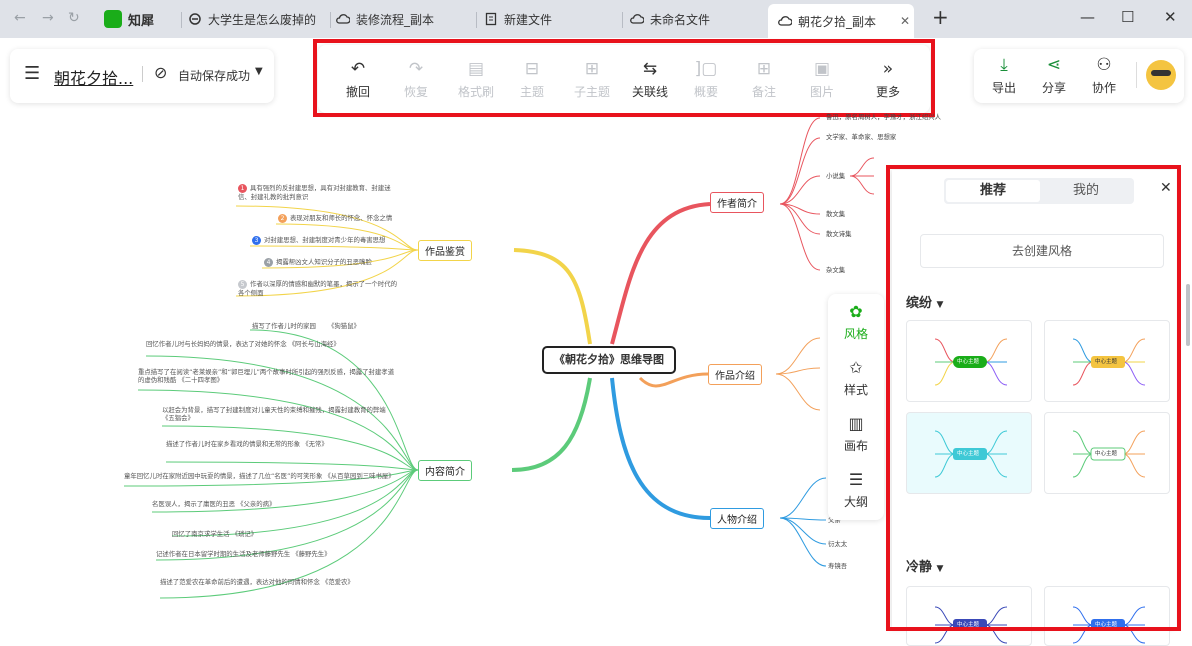 The width and height of the screenshot is (1192, 646). Describe the element at coordinates (861, 137) in the screenshot. I see `author-leaf: 文学家、革命家、思想家` at that location.